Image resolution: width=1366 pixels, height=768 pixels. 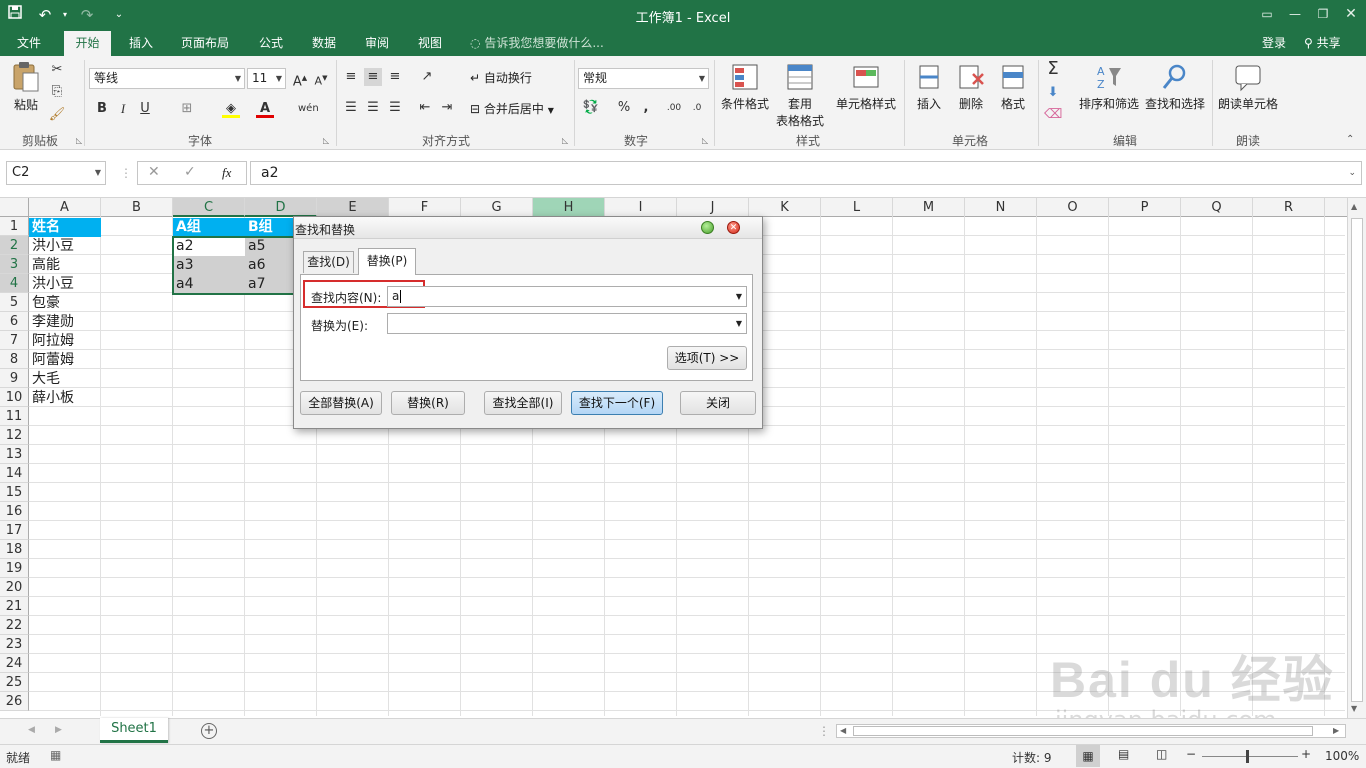 What do you see at coordinates (226, 173) in the screenshot?
I see `insert-function-icon: fx` at bounding box center [226, 173].